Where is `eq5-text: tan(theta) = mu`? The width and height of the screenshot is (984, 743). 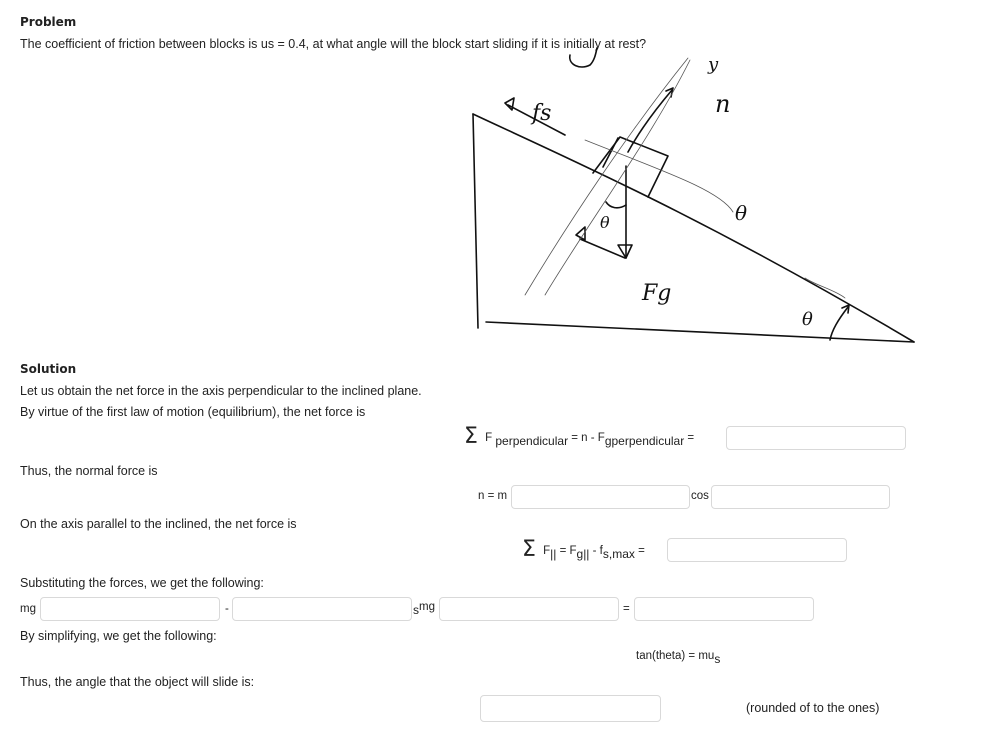 eq5-text: tan(theta) = mu is located at coordinates (675, 656).